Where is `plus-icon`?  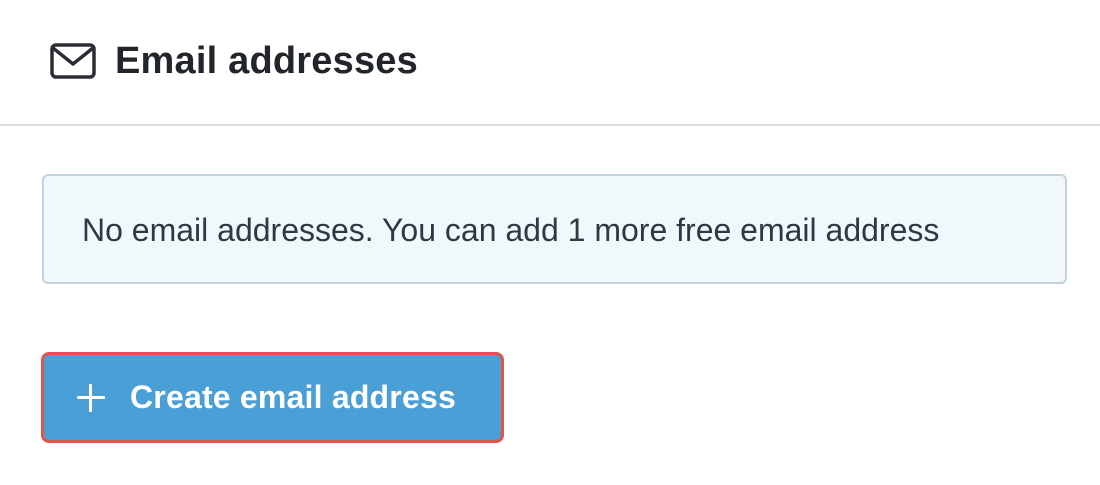
plus-icon is located at coordinates (91, 397).